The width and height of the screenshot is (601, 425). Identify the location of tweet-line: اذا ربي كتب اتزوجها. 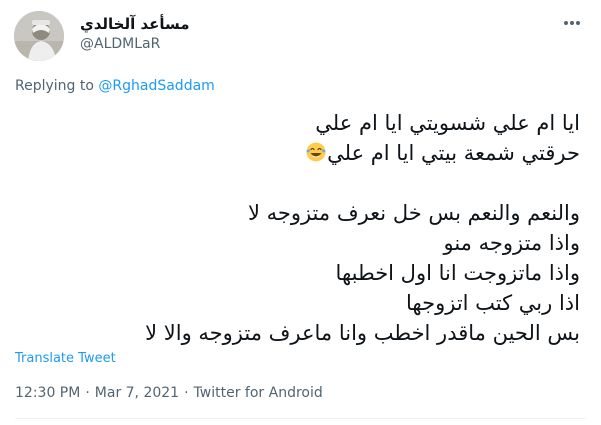
(493, 303).